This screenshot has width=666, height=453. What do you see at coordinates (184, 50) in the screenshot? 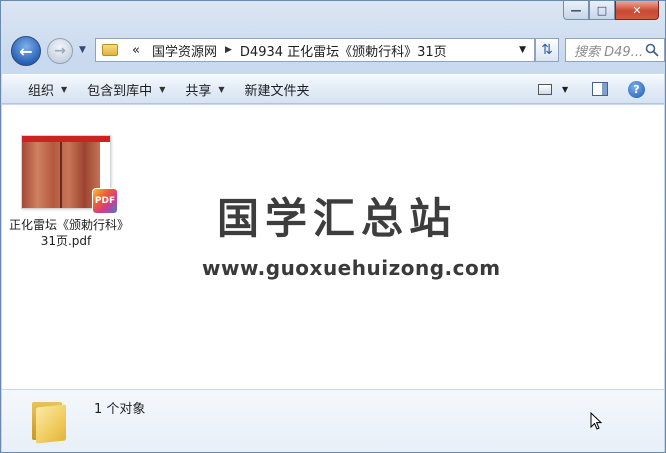
I see `breadcrumb-segment: 国学资源网` at bounding box center [184, 50].